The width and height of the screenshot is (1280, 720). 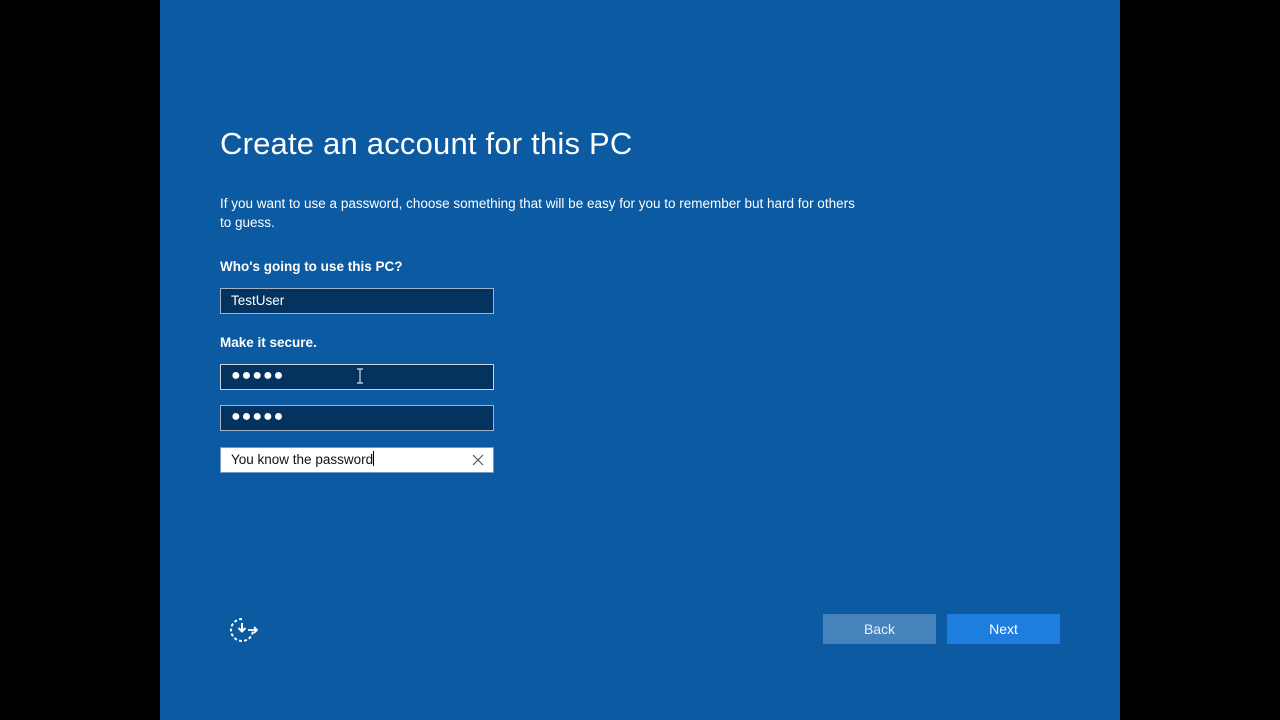 I want to click on secure-label: Make it secure., so click(x=268, y=342).